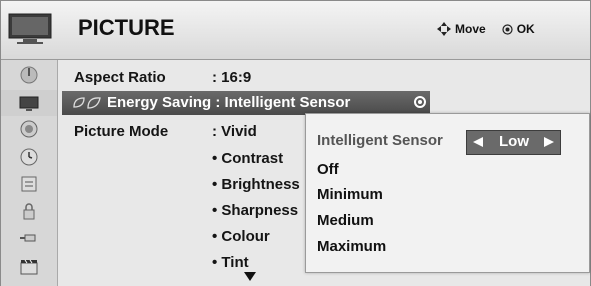 This screenshot has width=591, height=286. What do you see at coordinates (87, 103) in the screenshot?
I see `energy-leaf-icon` at bounding box center [87, 103].